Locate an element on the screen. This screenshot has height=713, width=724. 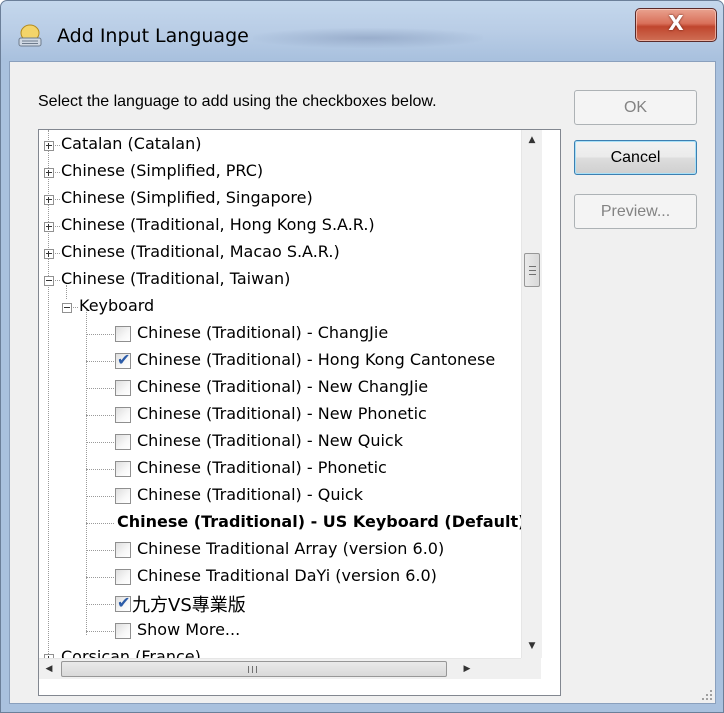
tree-item-chinese-traditional-hong-kong: Chinese (Traditional, Hong Kong S.A.R.) is located at coordinates (280, 226).